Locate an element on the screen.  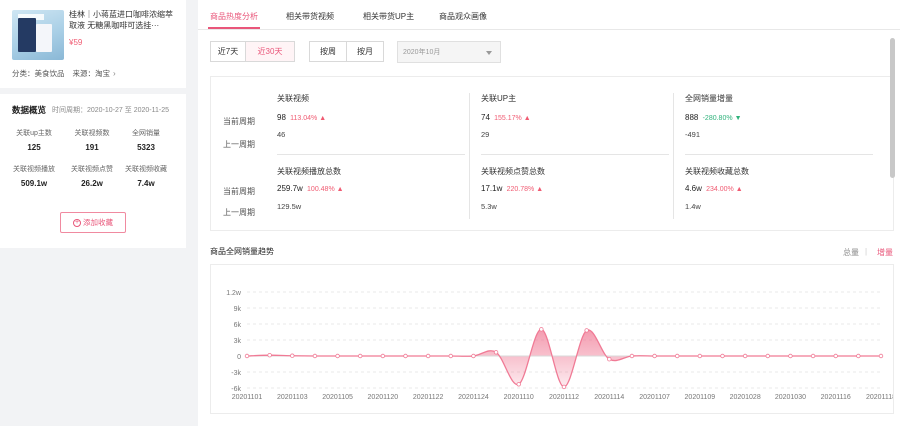
plus-circle-icon: + is located at coordinates (77, 222).